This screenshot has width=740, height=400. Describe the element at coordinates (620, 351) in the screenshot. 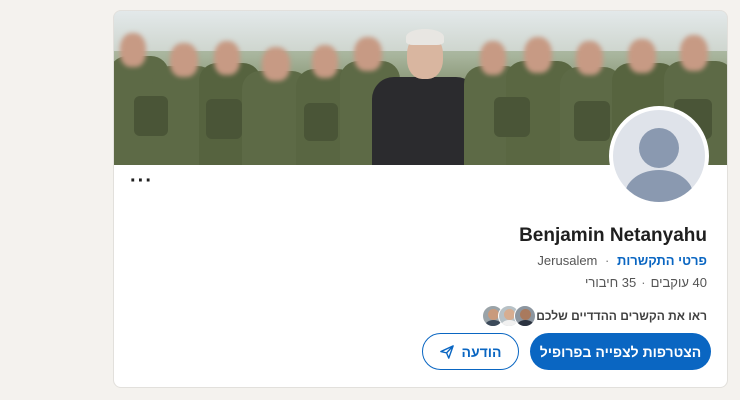

I see `join-to-view-profile-button: הצטרפות לצפייה בפרופיל` at that location.